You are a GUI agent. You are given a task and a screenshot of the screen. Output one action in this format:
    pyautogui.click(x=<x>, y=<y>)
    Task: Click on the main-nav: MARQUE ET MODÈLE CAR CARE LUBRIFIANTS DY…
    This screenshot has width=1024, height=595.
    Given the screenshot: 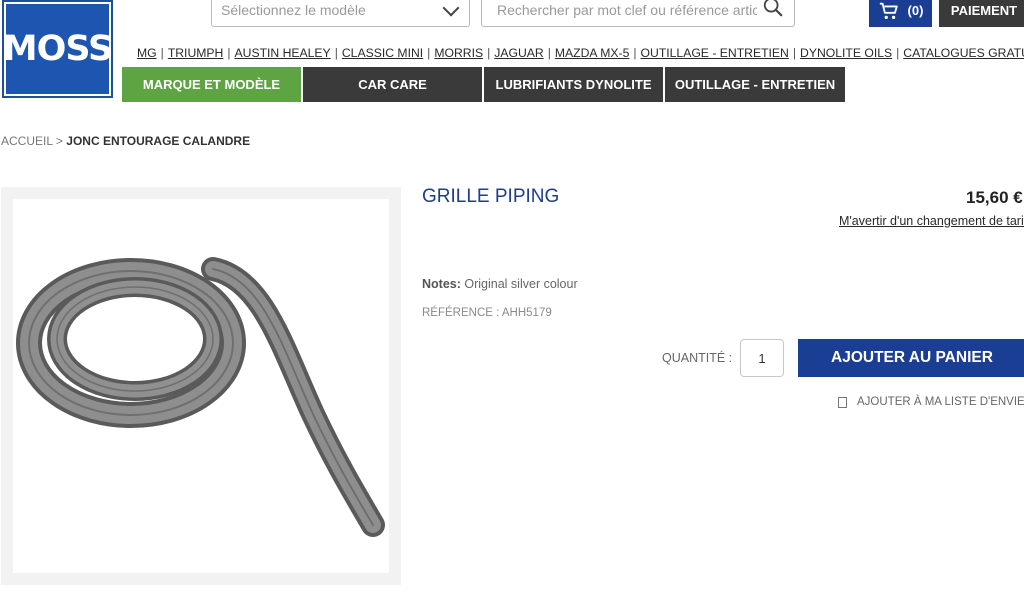 What is the action you would take?
    pyautogui.click(x=484, y=84)
    